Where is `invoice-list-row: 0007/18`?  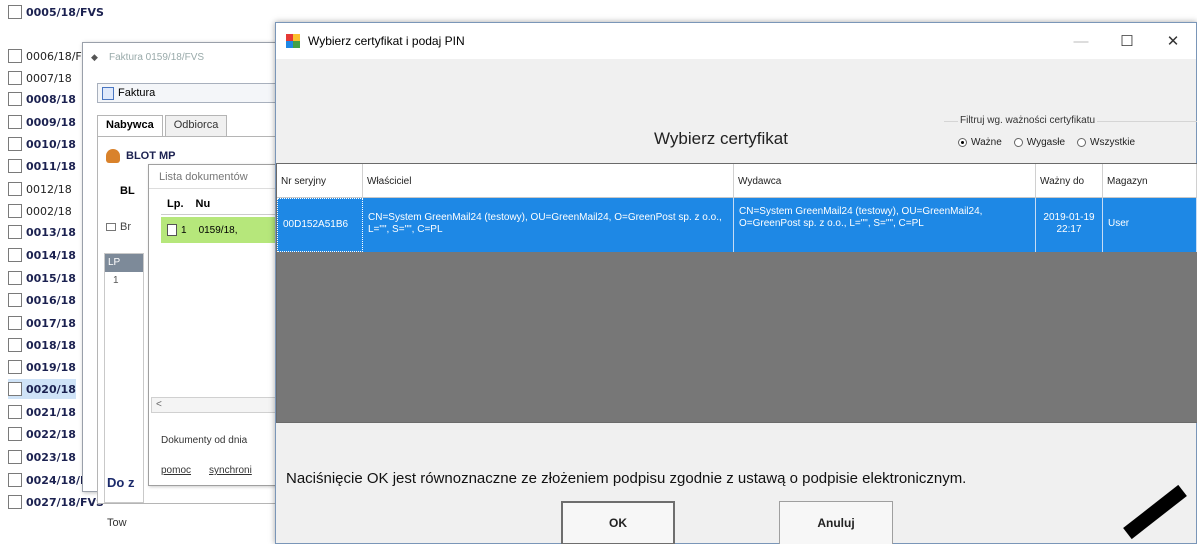 invoice-list-row: 0007/18 is located at coordinates (40, 78).